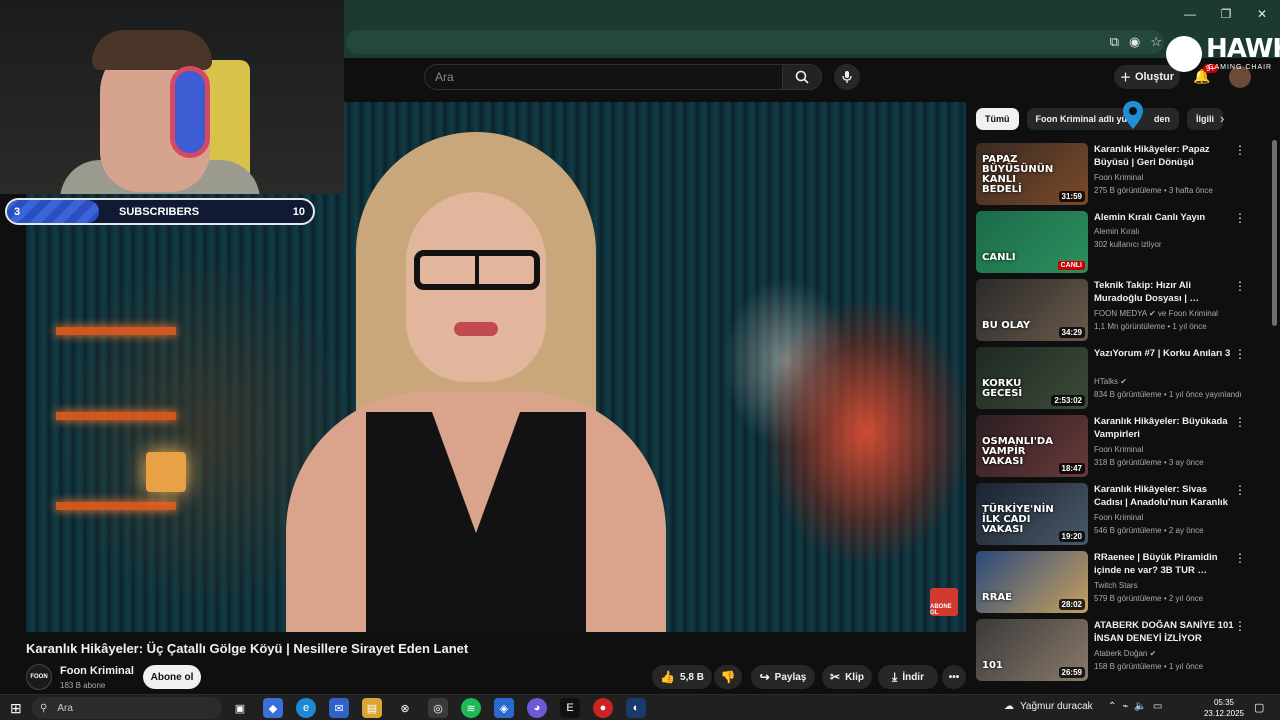 The image size is (1280, 720). I want to click on download-icon: ⤓, so click(895, 676).